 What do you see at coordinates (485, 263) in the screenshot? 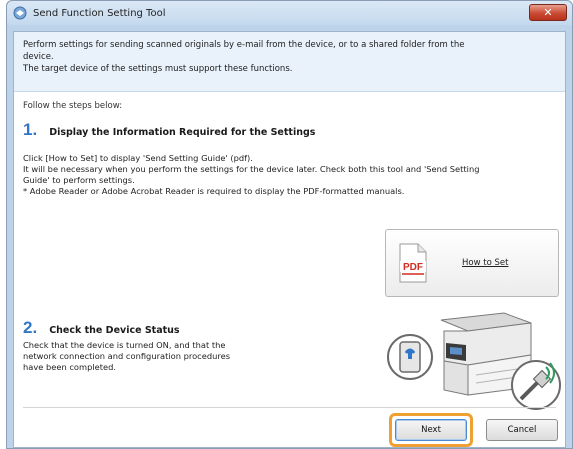
I see `how-to-set-label: How to Set` at bounding box center [485, 263].